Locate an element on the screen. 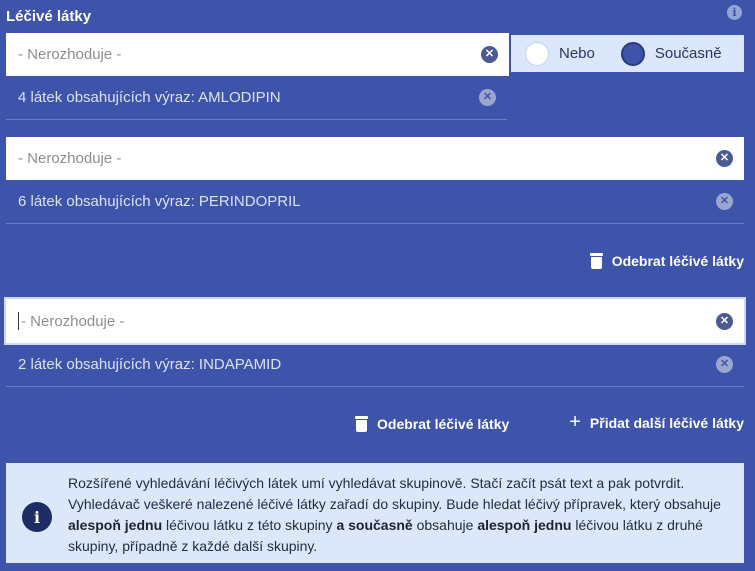 The height and width of the screenshot is (571, 755). mode-toggle: Nebo Současně is located at coordinates (627, 53).